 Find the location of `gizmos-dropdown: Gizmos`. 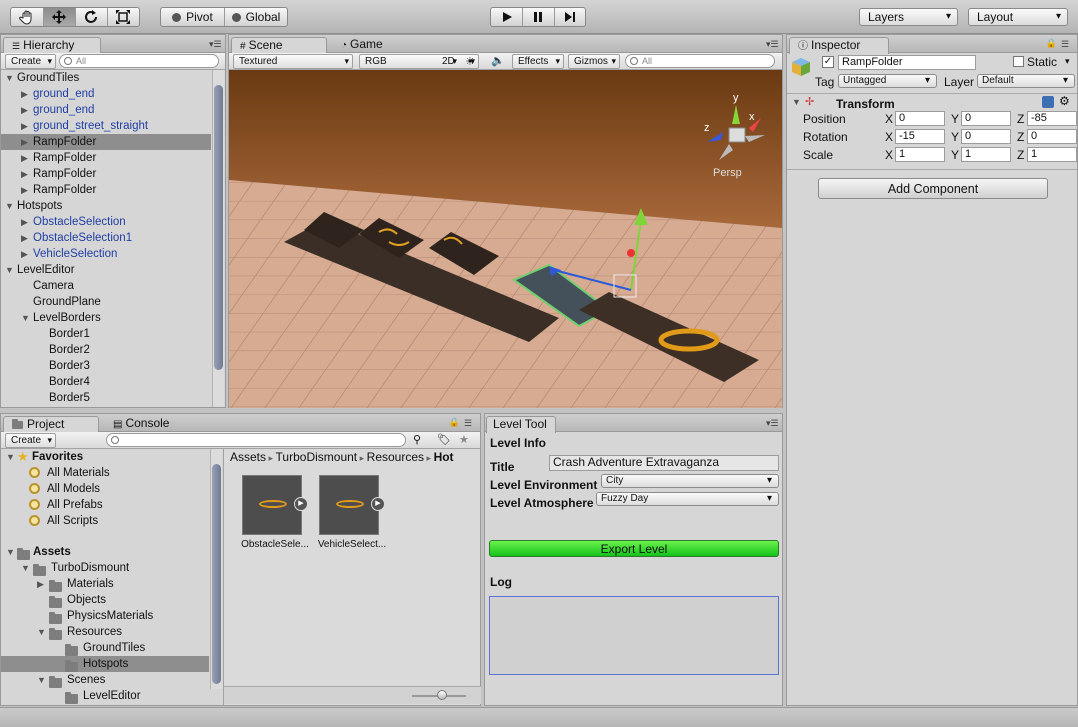

gizmos-dropdown: Gizmos is located at coordinates (594, 61).